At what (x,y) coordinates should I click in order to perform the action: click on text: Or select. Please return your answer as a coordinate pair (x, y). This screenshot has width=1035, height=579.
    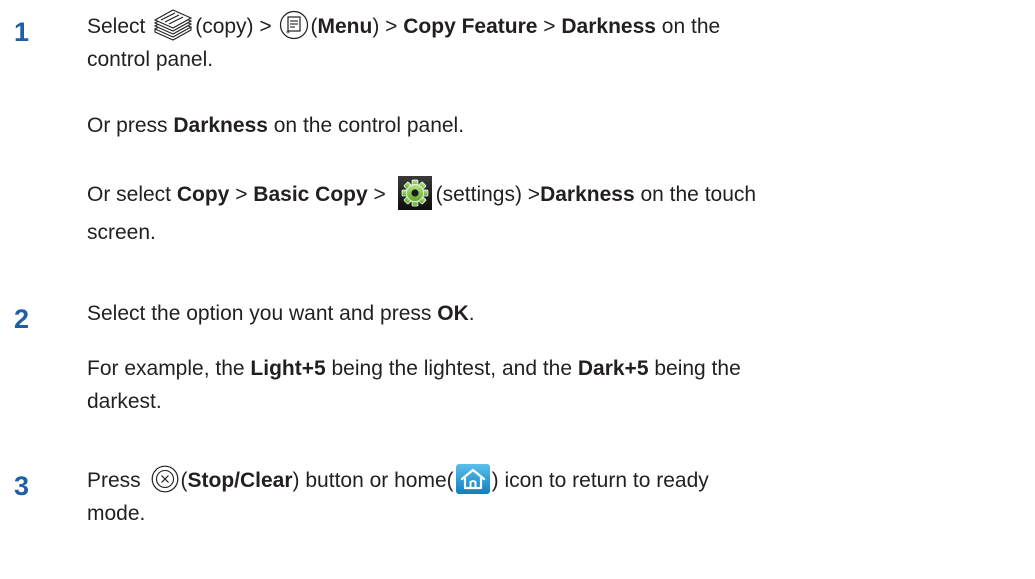
    Looking at the image, I should click on (132, 194).